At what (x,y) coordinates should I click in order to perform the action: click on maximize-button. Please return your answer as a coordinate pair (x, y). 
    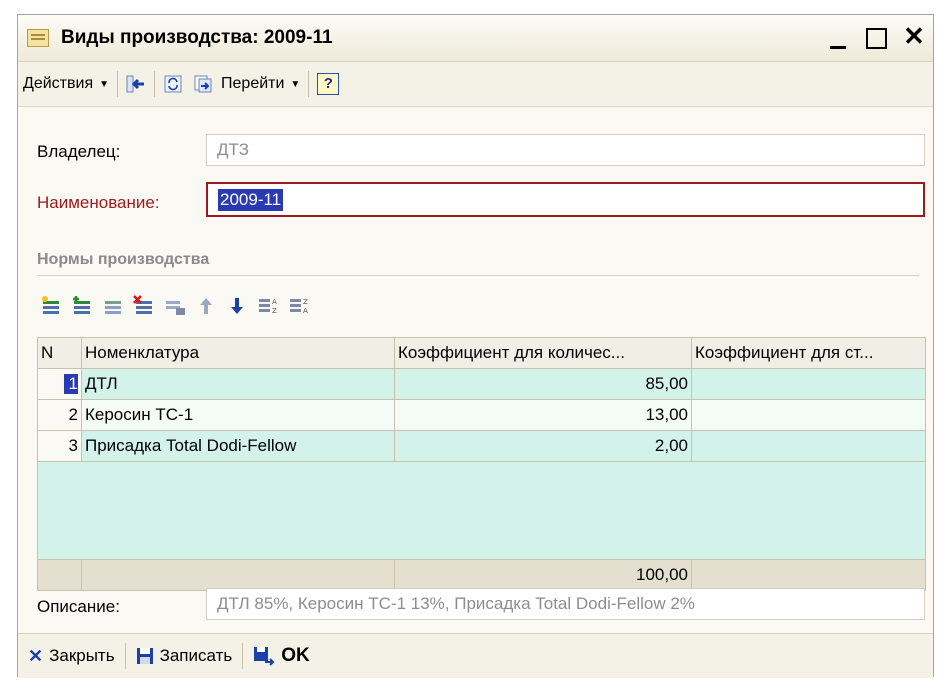
    Looking at the image, I should click on (876, 36).